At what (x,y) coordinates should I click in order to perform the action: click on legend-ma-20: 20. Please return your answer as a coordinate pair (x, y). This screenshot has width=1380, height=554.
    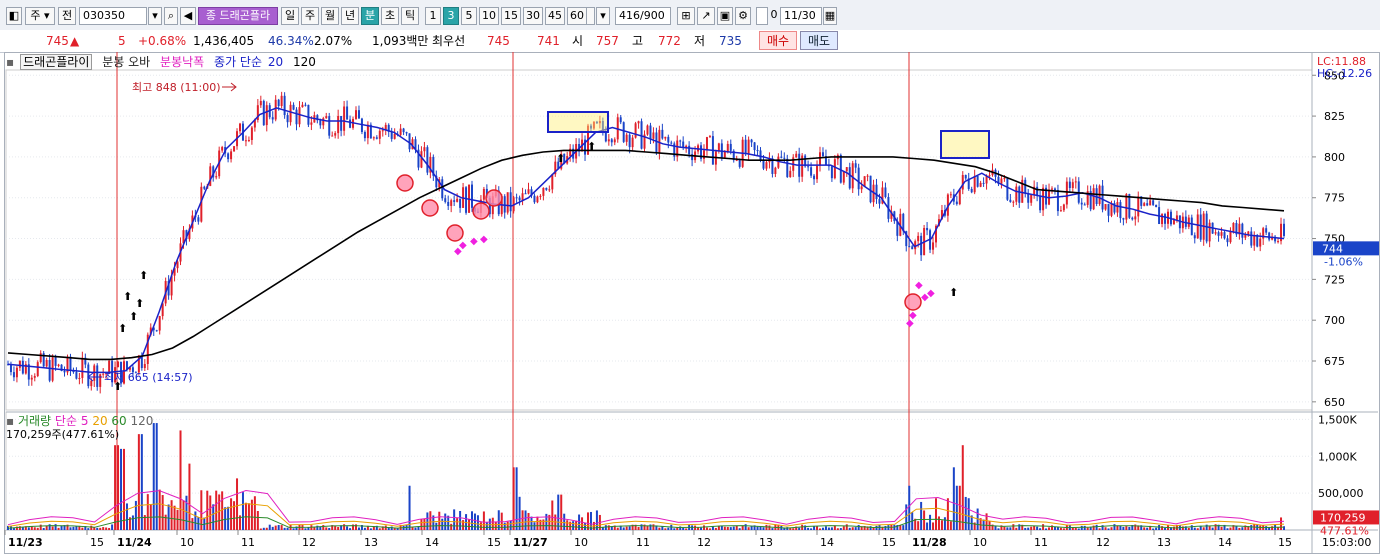
    Looking at the image, I should click on (275, 62).